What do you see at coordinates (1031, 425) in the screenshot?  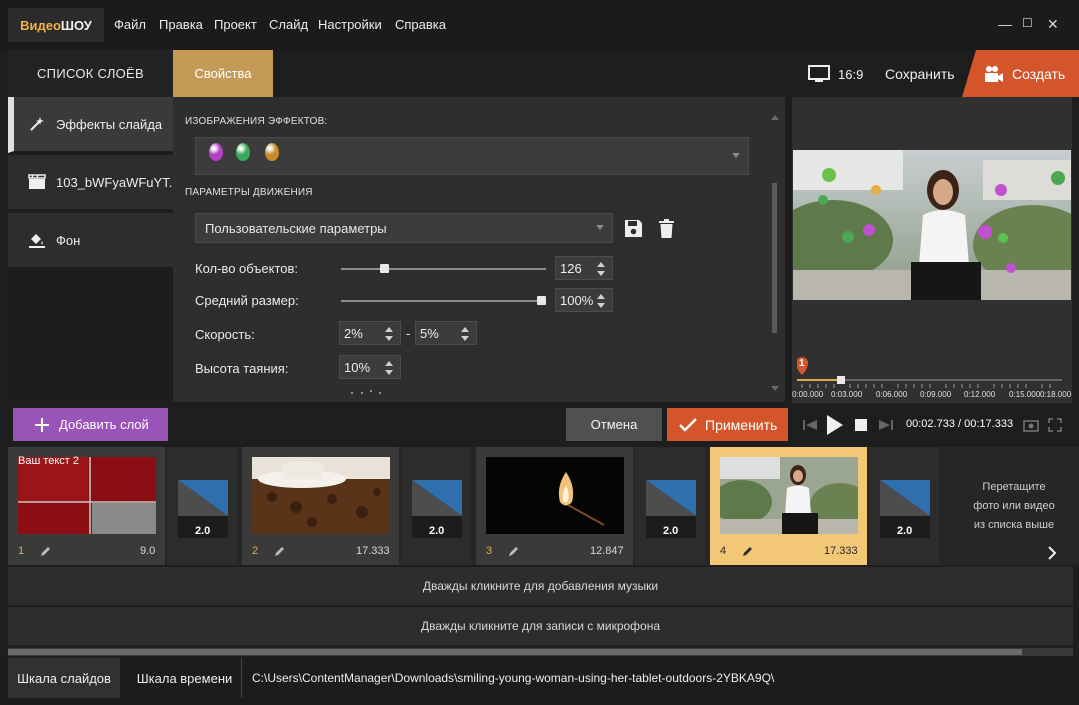 I see `snapshot-camera-icon` at bounding box center [1031, 425].